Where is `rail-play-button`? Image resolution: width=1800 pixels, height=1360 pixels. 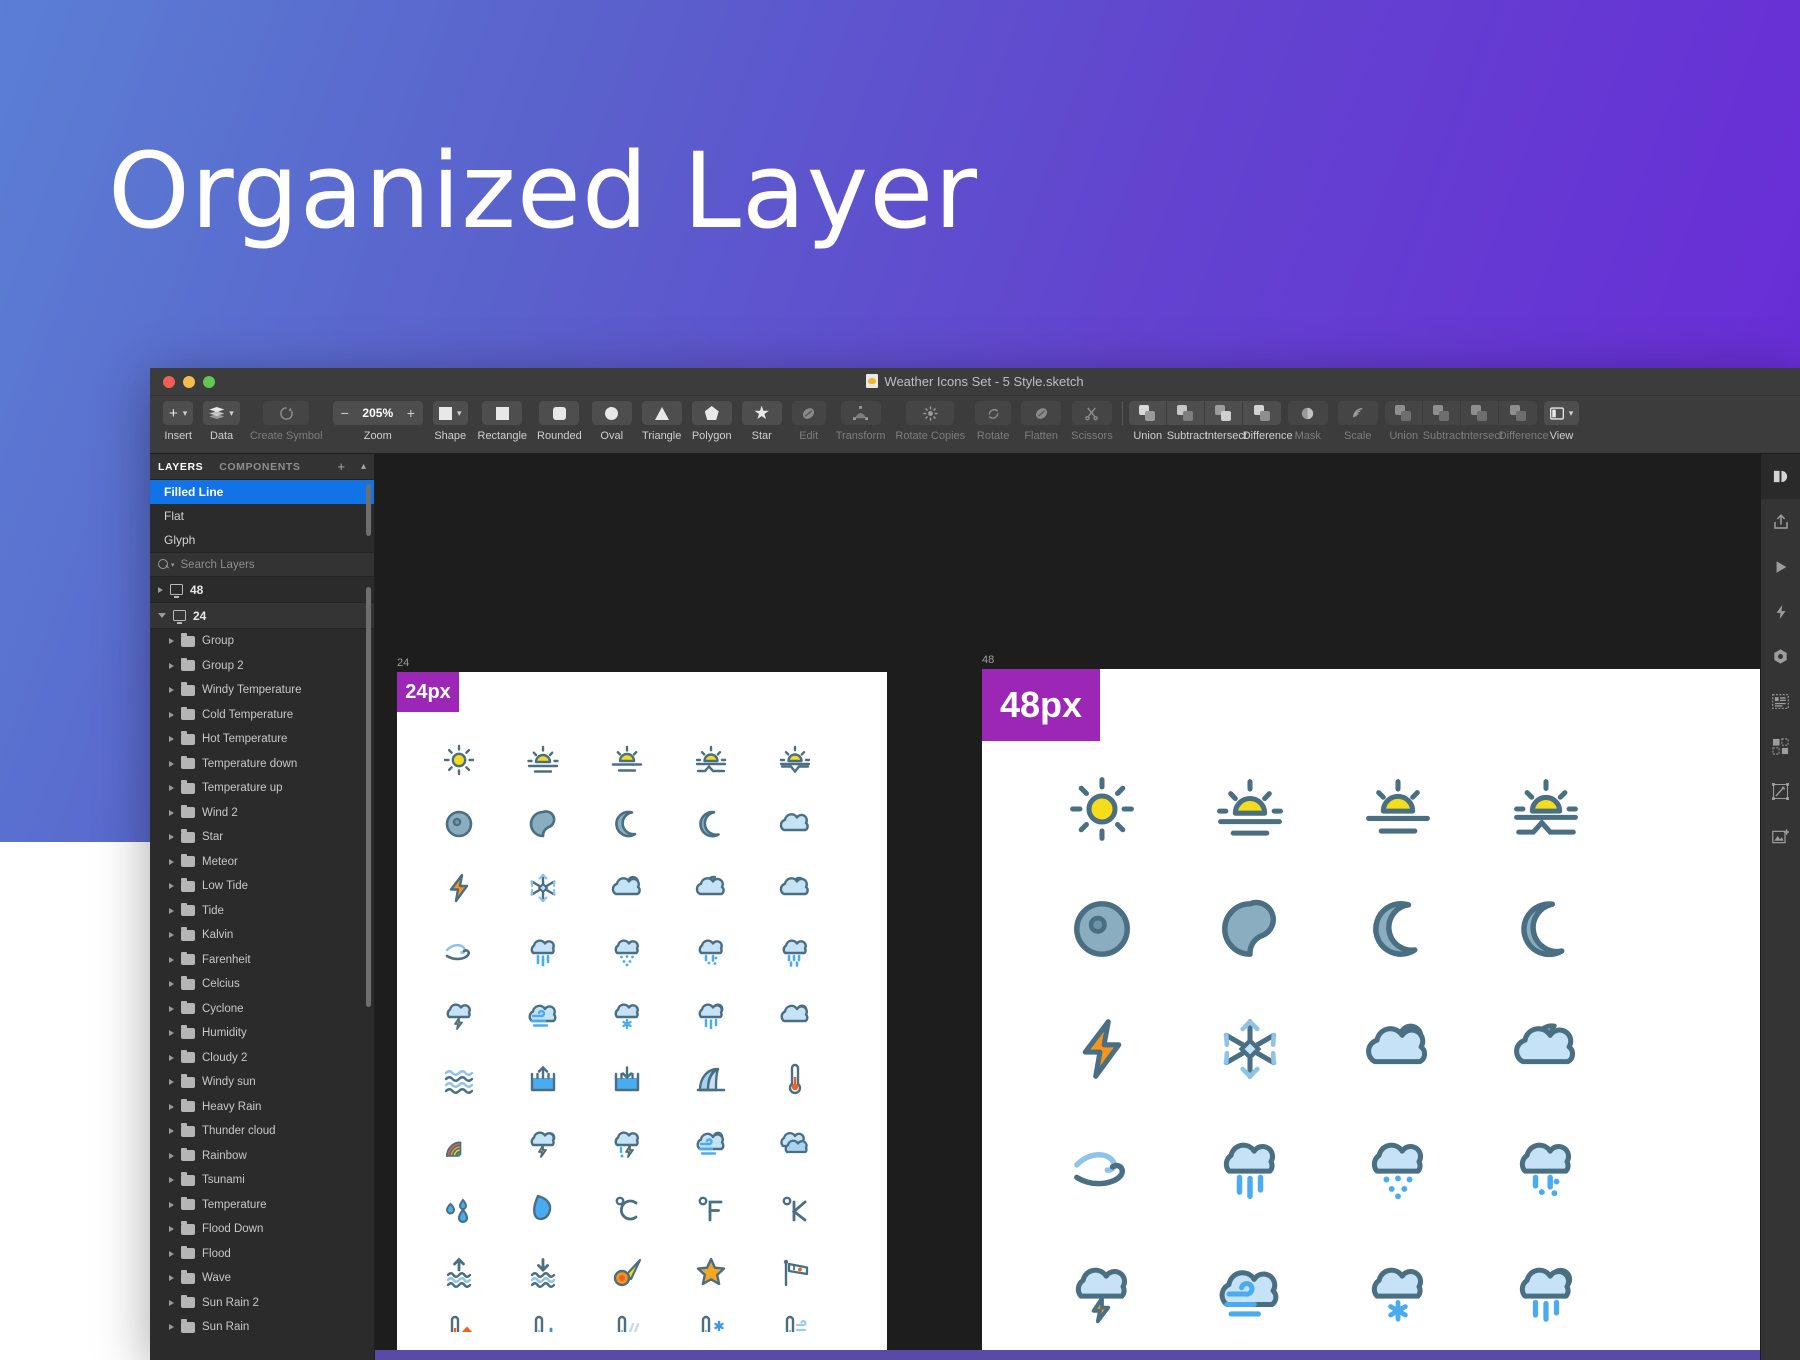 rail-play-button is located at coordinates (1780, 566).